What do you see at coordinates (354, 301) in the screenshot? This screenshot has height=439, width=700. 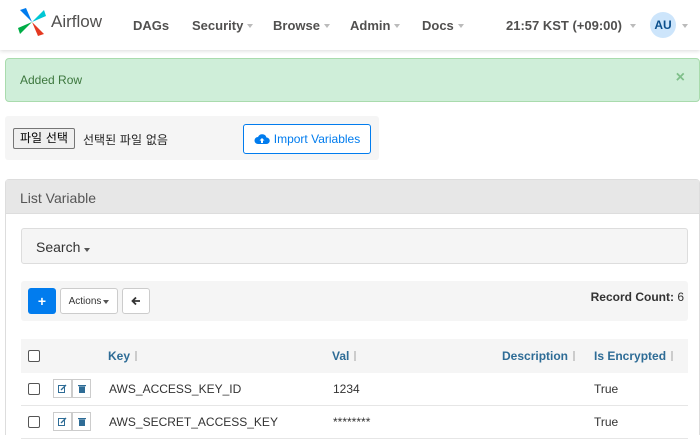 I see `list-toolbar: + Actions Record Count: 6` at bounding box center [354, 301].